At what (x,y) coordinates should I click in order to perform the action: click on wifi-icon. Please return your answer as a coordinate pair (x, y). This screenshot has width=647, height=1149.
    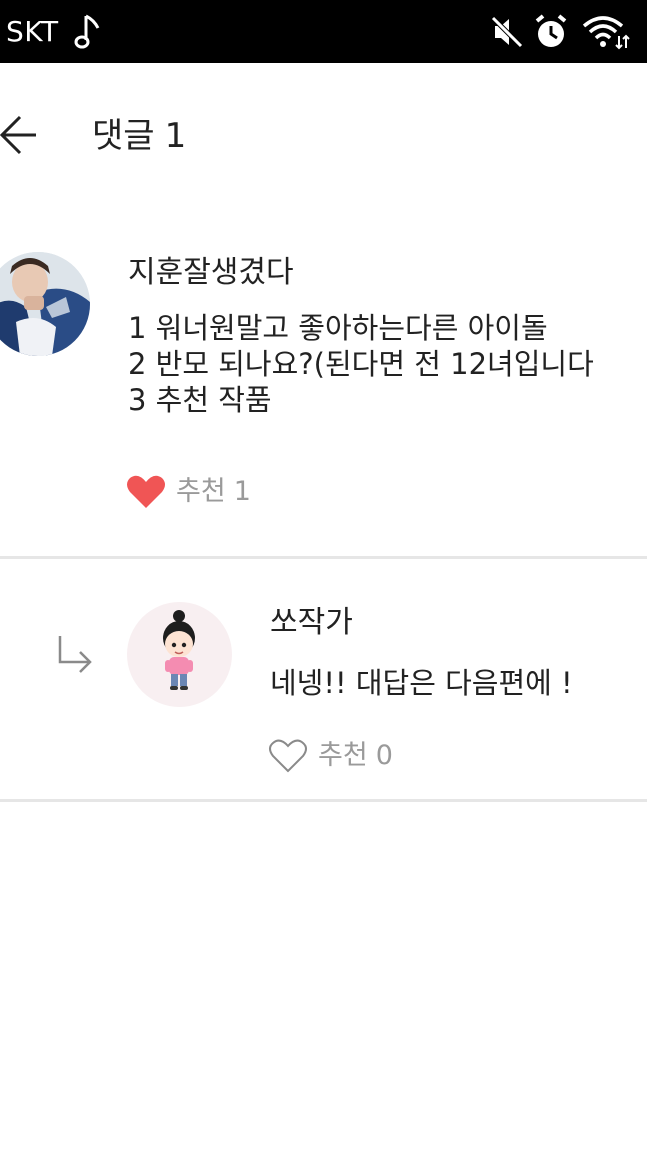
    Looking at the image, I should click on (606, 33).